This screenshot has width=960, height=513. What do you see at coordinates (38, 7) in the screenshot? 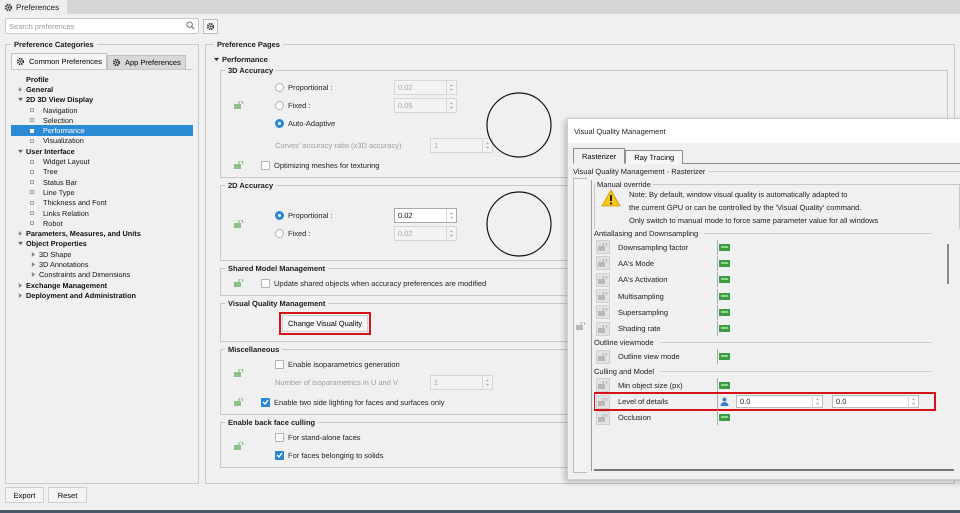
I see `window-title: Preferences` at bounding box center [38, 7].